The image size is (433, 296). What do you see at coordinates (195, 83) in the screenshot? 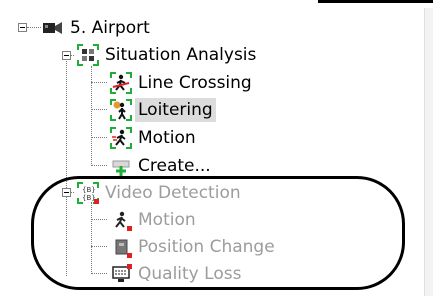
I see `tree-node-label: Line Crossing` at bounding box center [195, 83].